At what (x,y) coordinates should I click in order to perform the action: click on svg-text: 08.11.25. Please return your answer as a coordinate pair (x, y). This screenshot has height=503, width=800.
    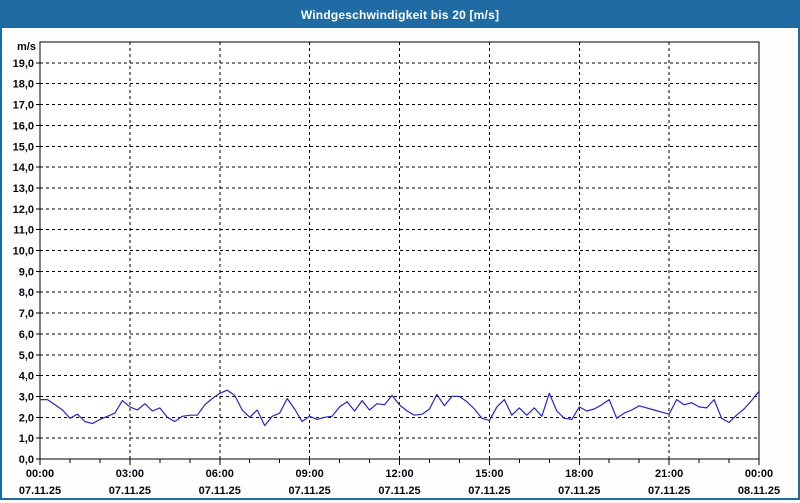
    Looking at the image, I should click on (759, 491).